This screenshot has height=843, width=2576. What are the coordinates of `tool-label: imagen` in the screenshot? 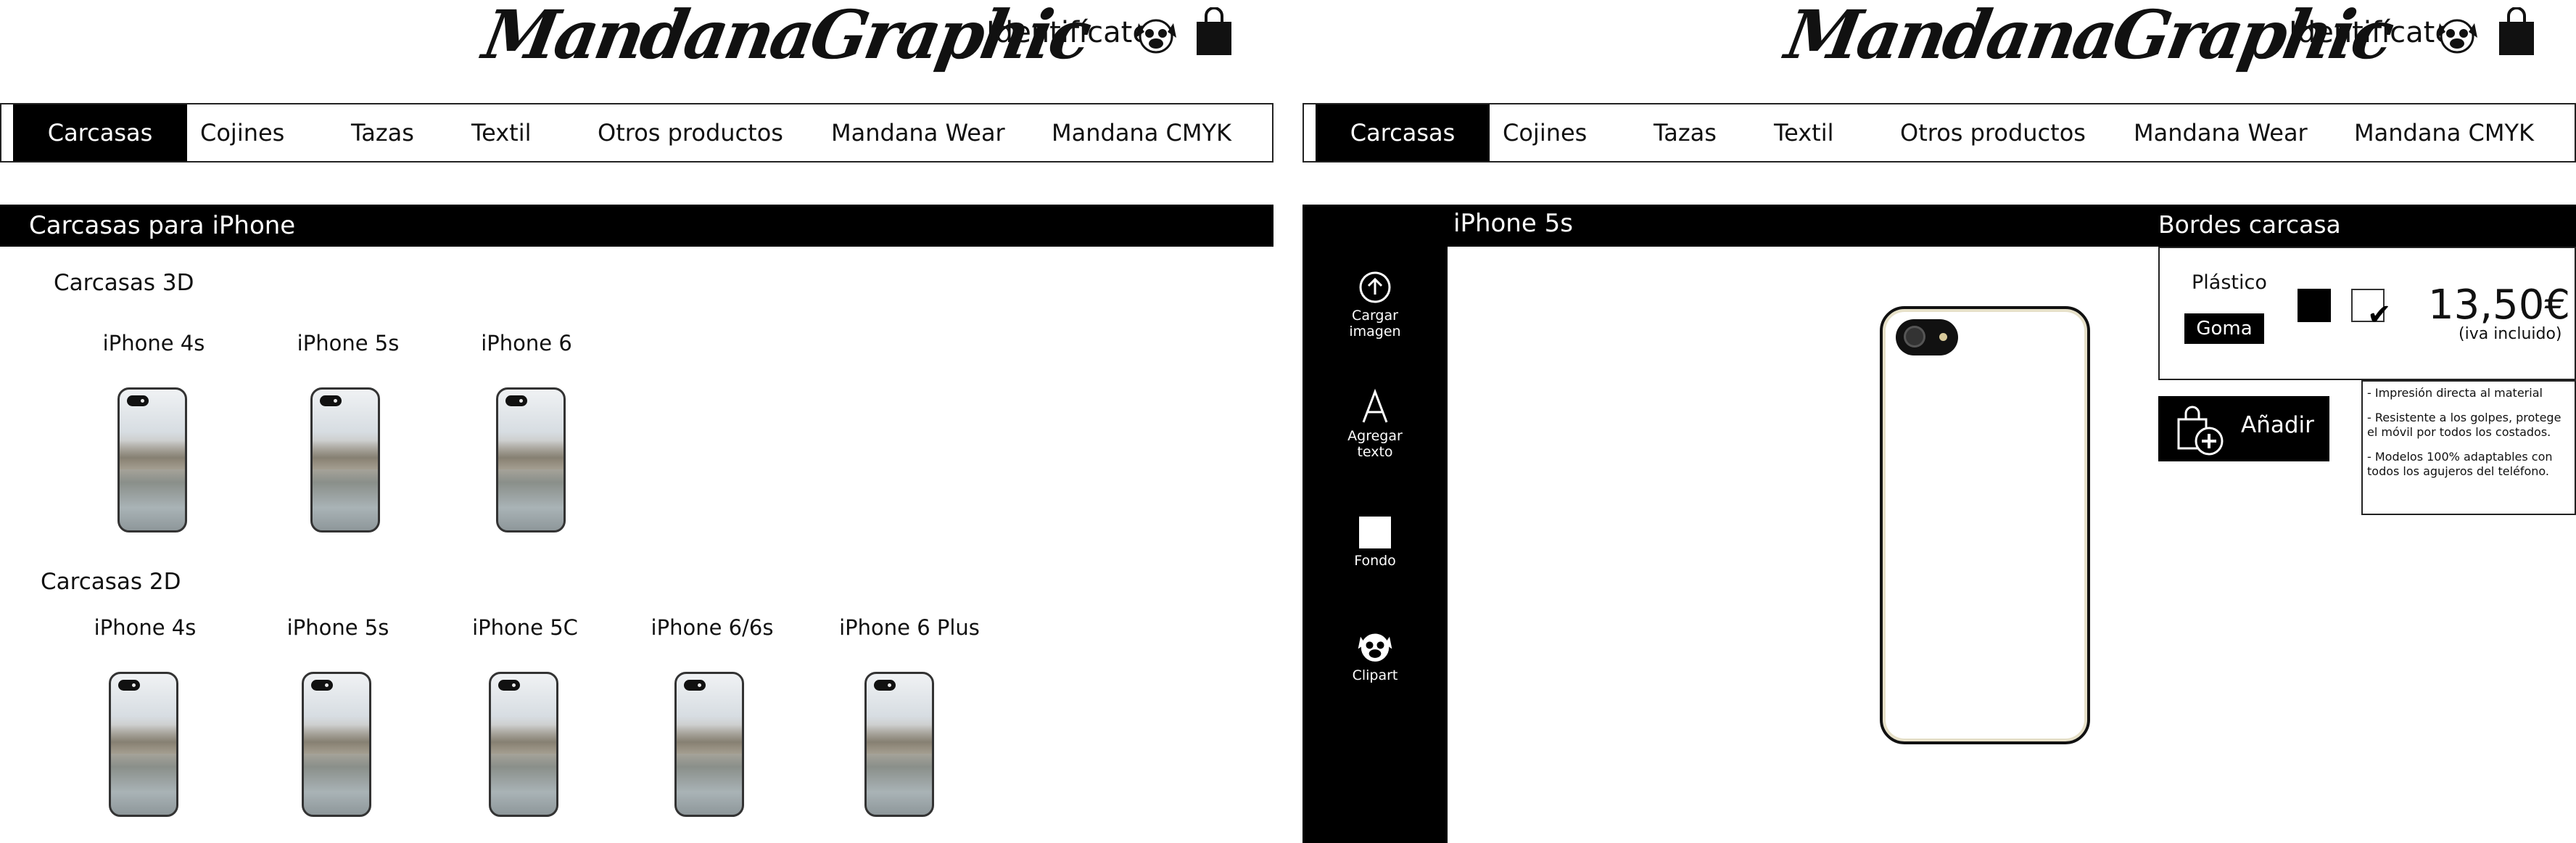 It's located at (1375, 332).